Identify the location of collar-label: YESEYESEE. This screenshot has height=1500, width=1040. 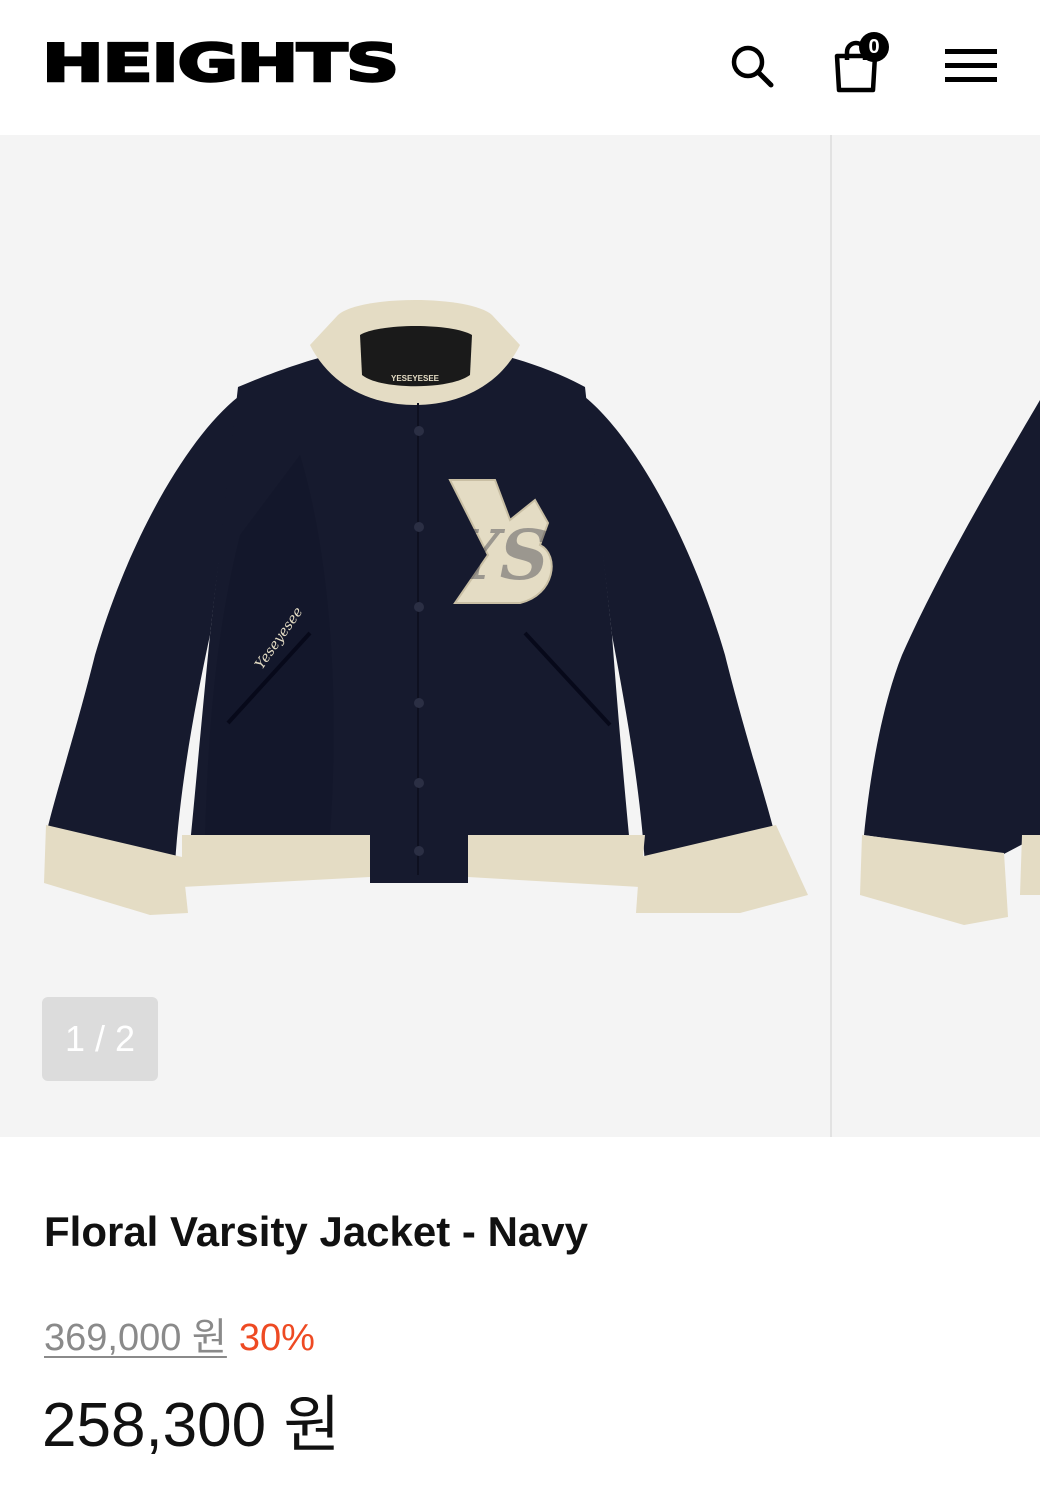
(415, 378).